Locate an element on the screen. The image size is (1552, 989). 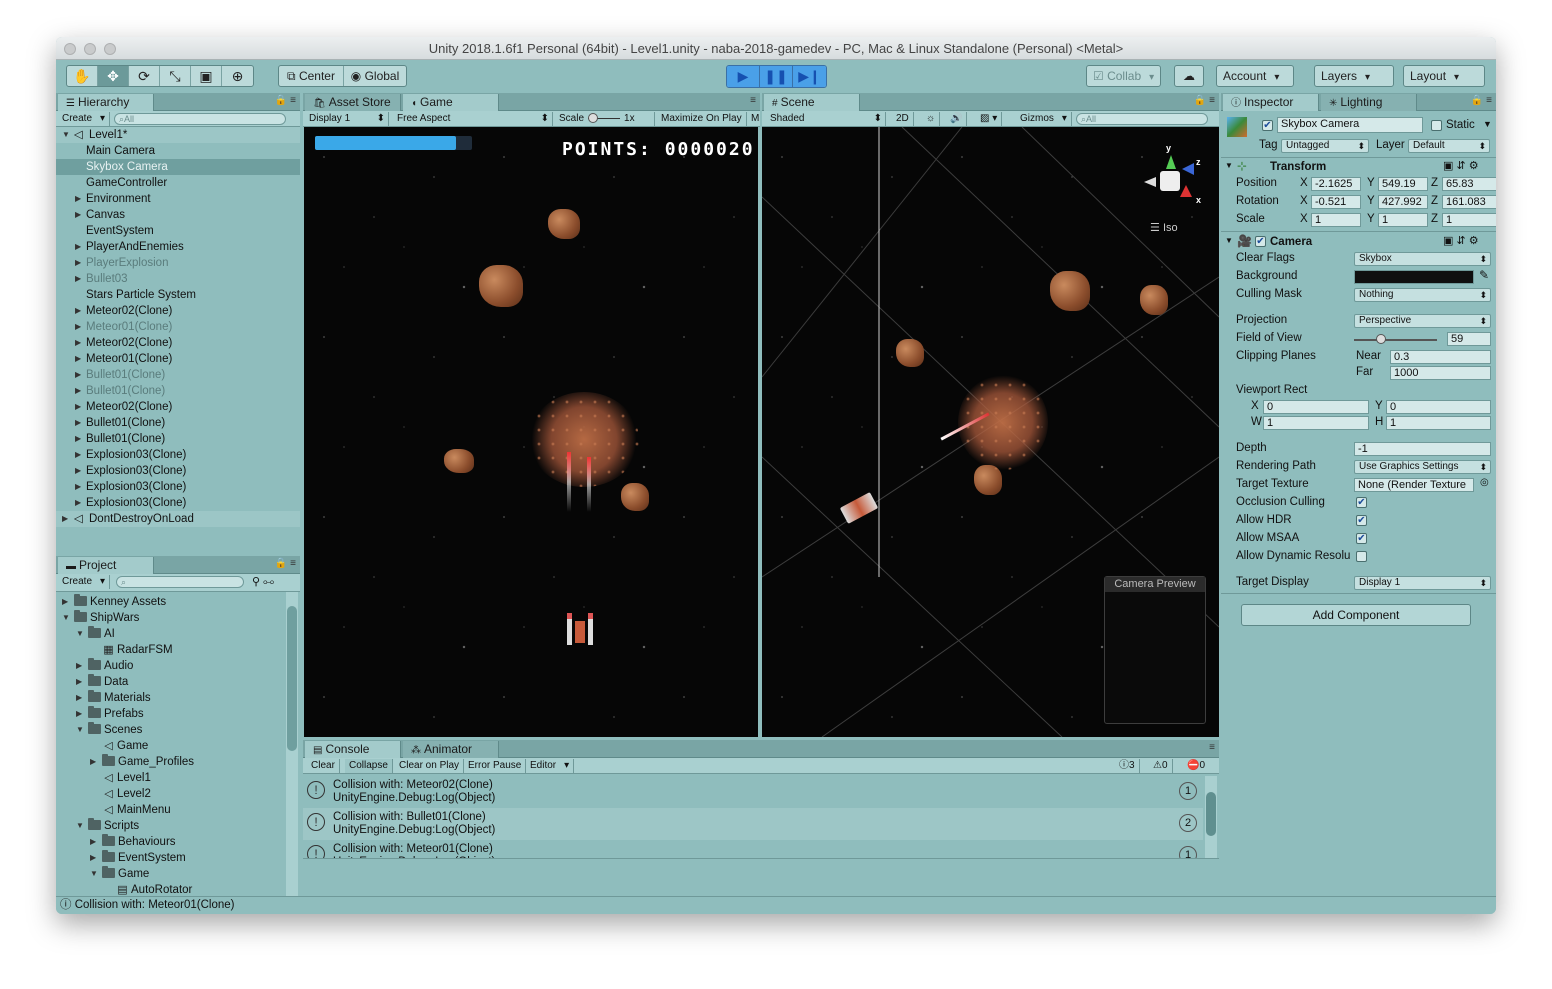
scene-row: ▼ ◁ Level1* is located at coordinates (178, 135).